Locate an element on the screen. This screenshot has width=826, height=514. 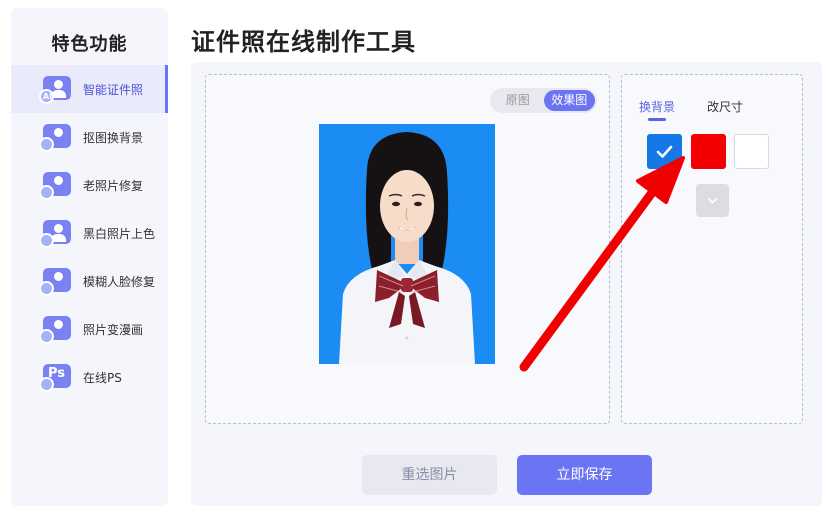
more-colors-button is located at coordinates (712, 200).